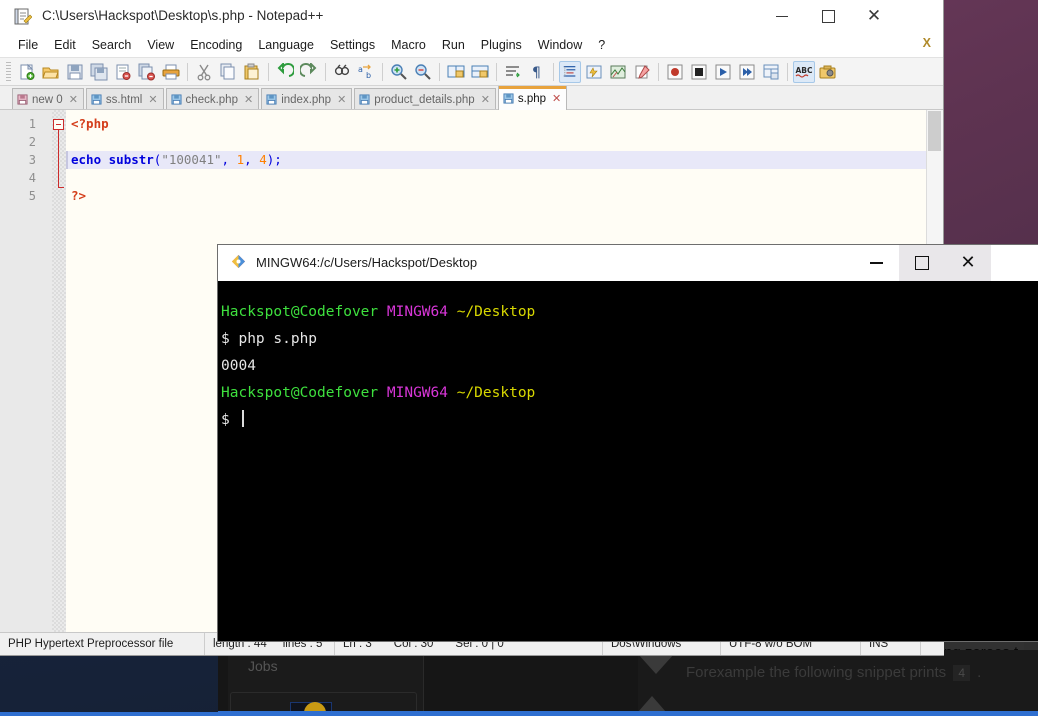  Describe the element at coordinates (771, 72) in the screenshot. I see `save-macro-icon` at that location.